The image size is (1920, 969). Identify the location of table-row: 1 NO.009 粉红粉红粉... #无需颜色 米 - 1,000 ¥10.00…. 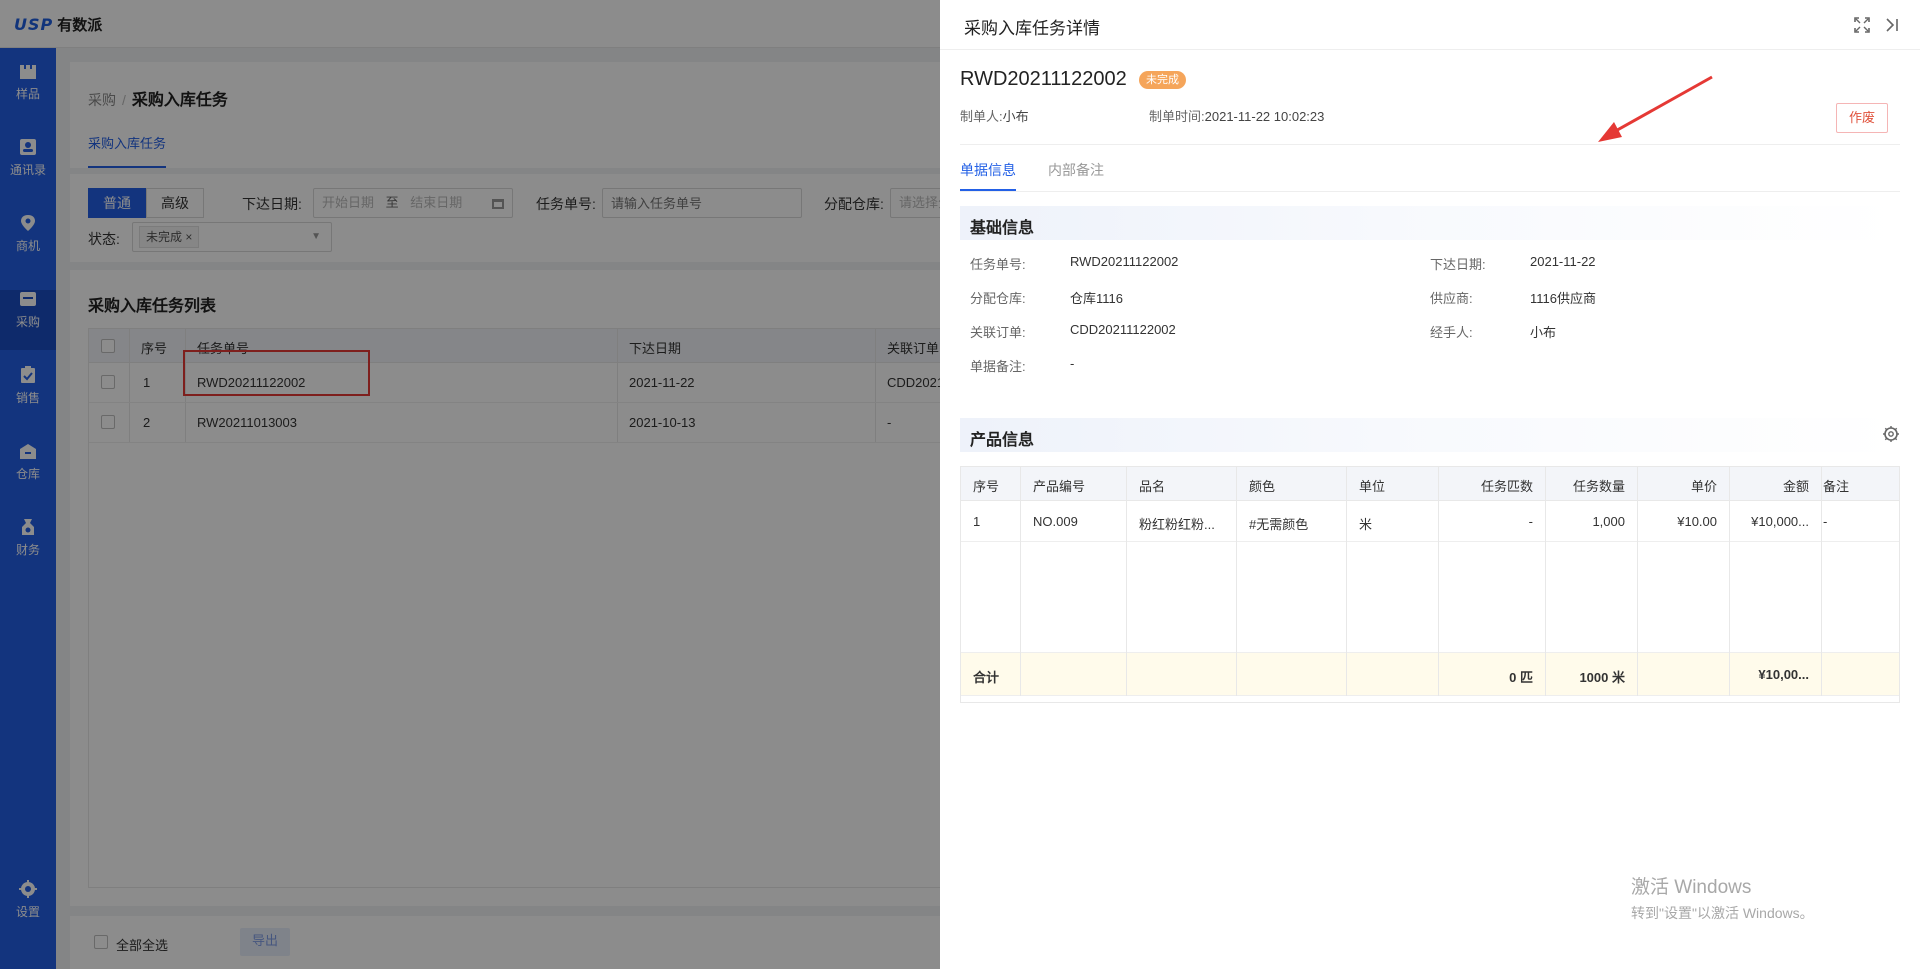
(1430, 521).